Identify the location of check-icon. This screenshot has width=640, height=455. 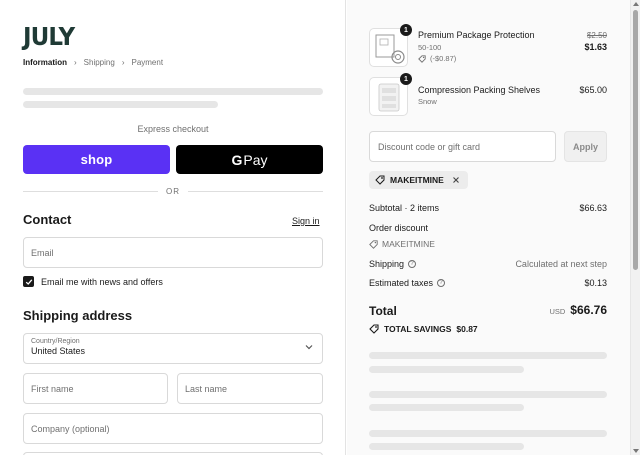
(28, 281).